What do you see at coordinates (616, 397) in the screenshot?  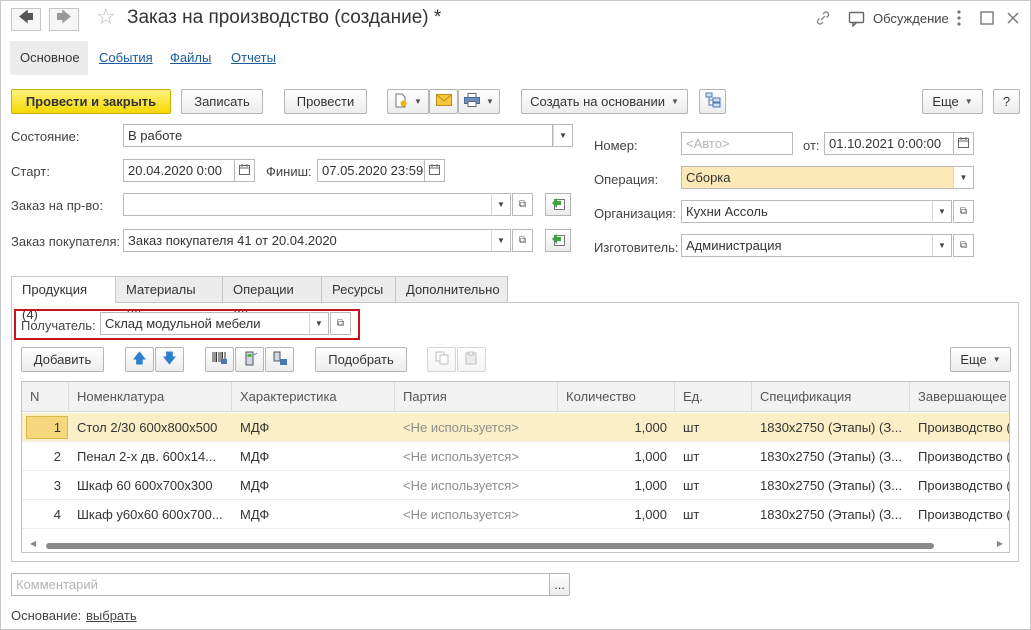 I see `column-header-quantity: Количество` at bounding box center [616, 397].